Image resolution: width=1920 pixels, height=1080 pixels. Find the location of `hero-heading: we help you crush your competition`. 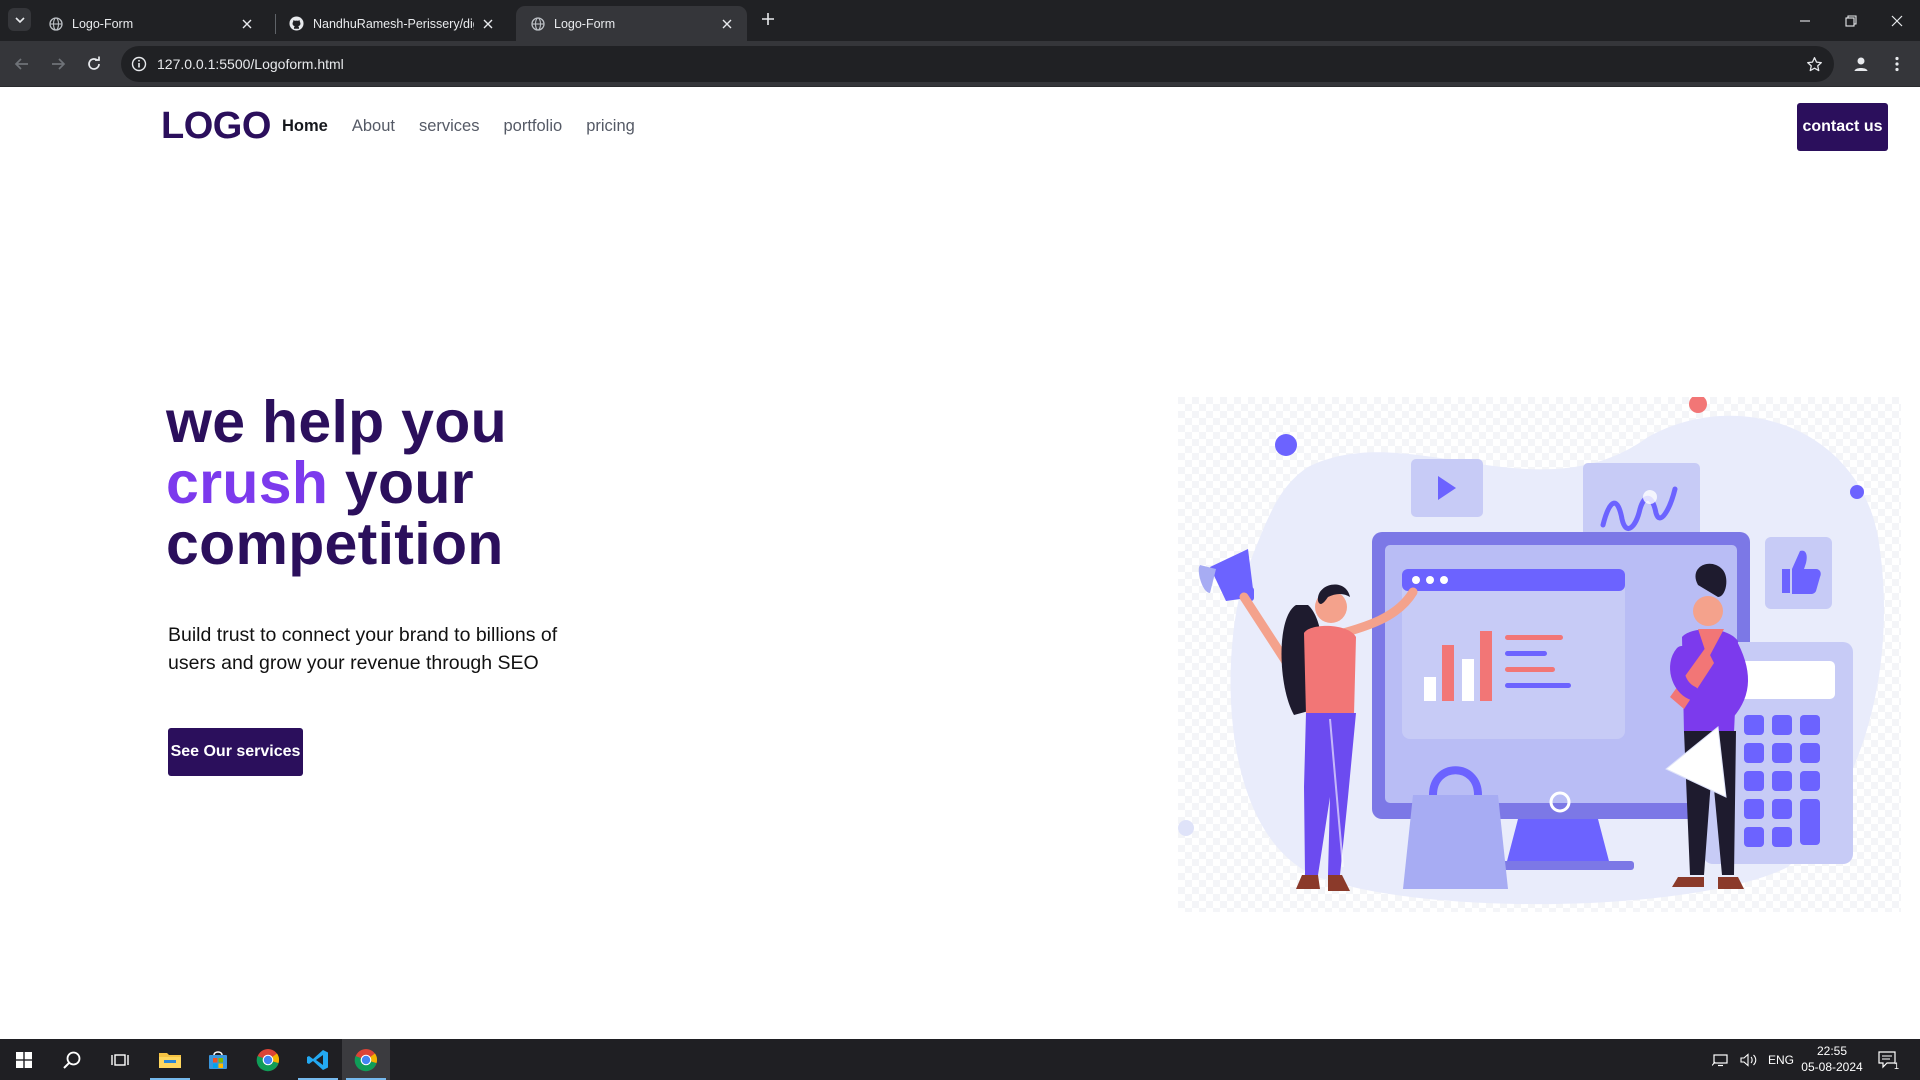

hero-heading: we help you crush your competition is located at coordinates (336, 483).